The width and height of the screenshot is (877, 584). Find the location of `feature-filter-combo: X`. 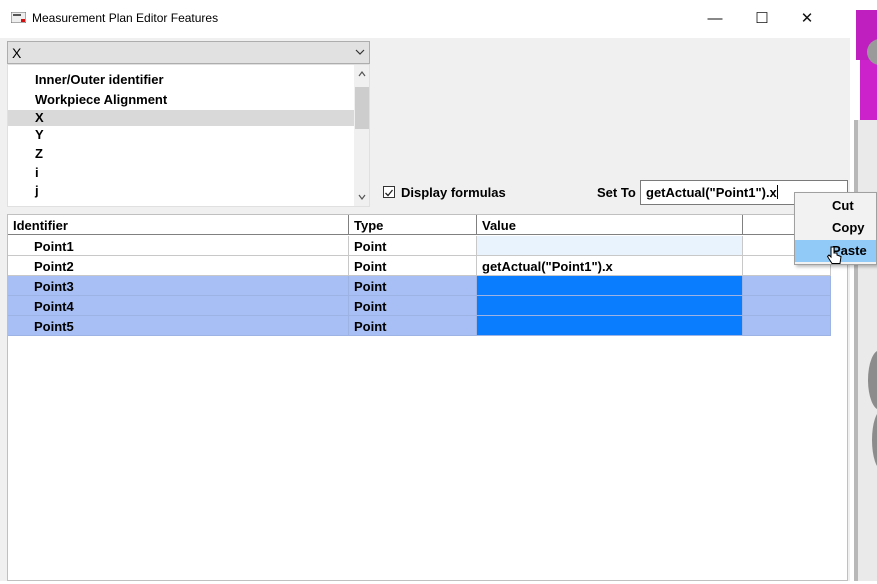

feature-filter-combo: X is located at coordinates (188, 52).